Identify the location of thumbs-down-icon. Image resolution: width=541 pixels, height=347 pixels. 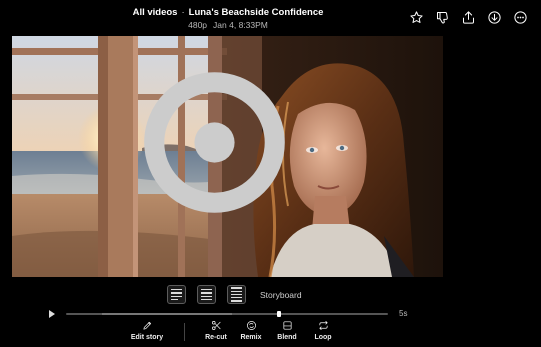
(442, 18).